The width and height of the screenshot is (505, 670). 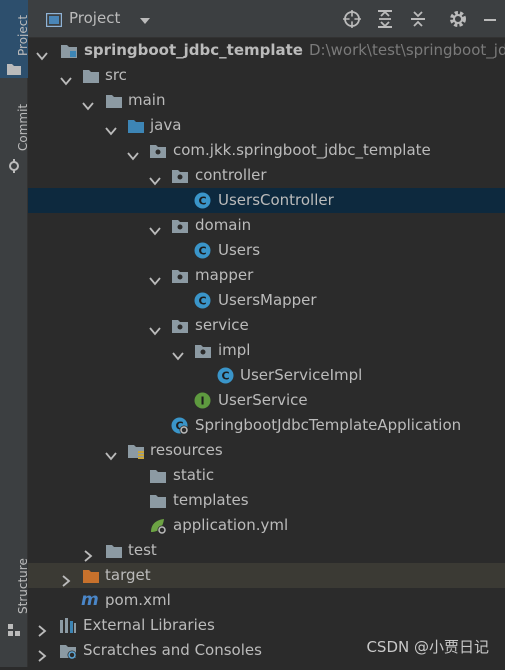 I want to click on spring-config-icon, so click(x=158, y=526).